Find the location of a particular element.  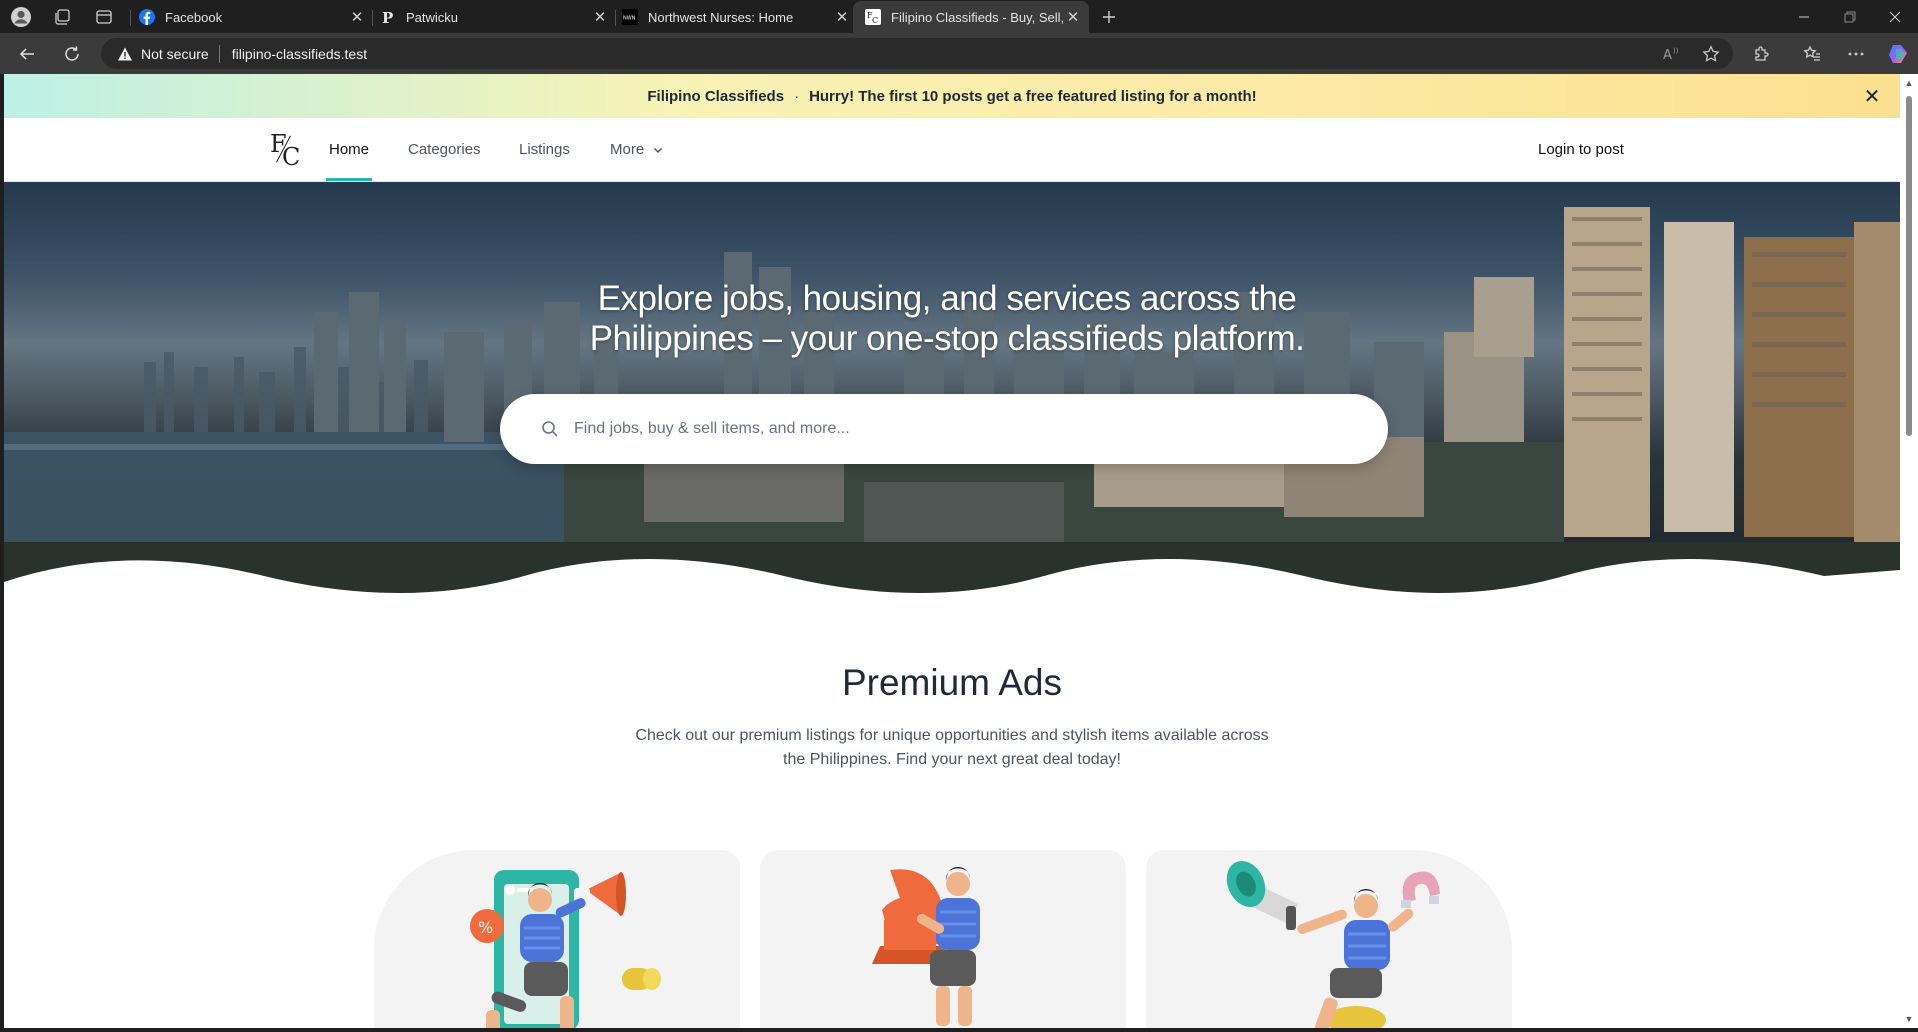

site-logo: FC is located at coordinates (286, 150).